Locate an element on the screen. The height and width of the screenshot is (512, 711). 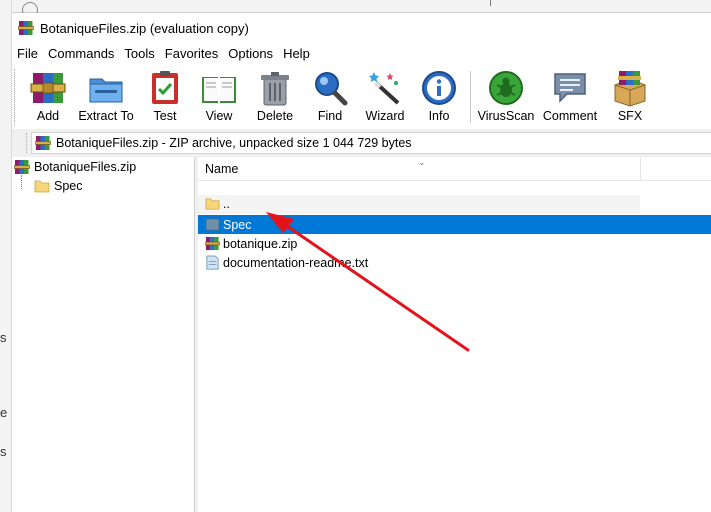
view-book-icon is located at coordinates (219, 90).